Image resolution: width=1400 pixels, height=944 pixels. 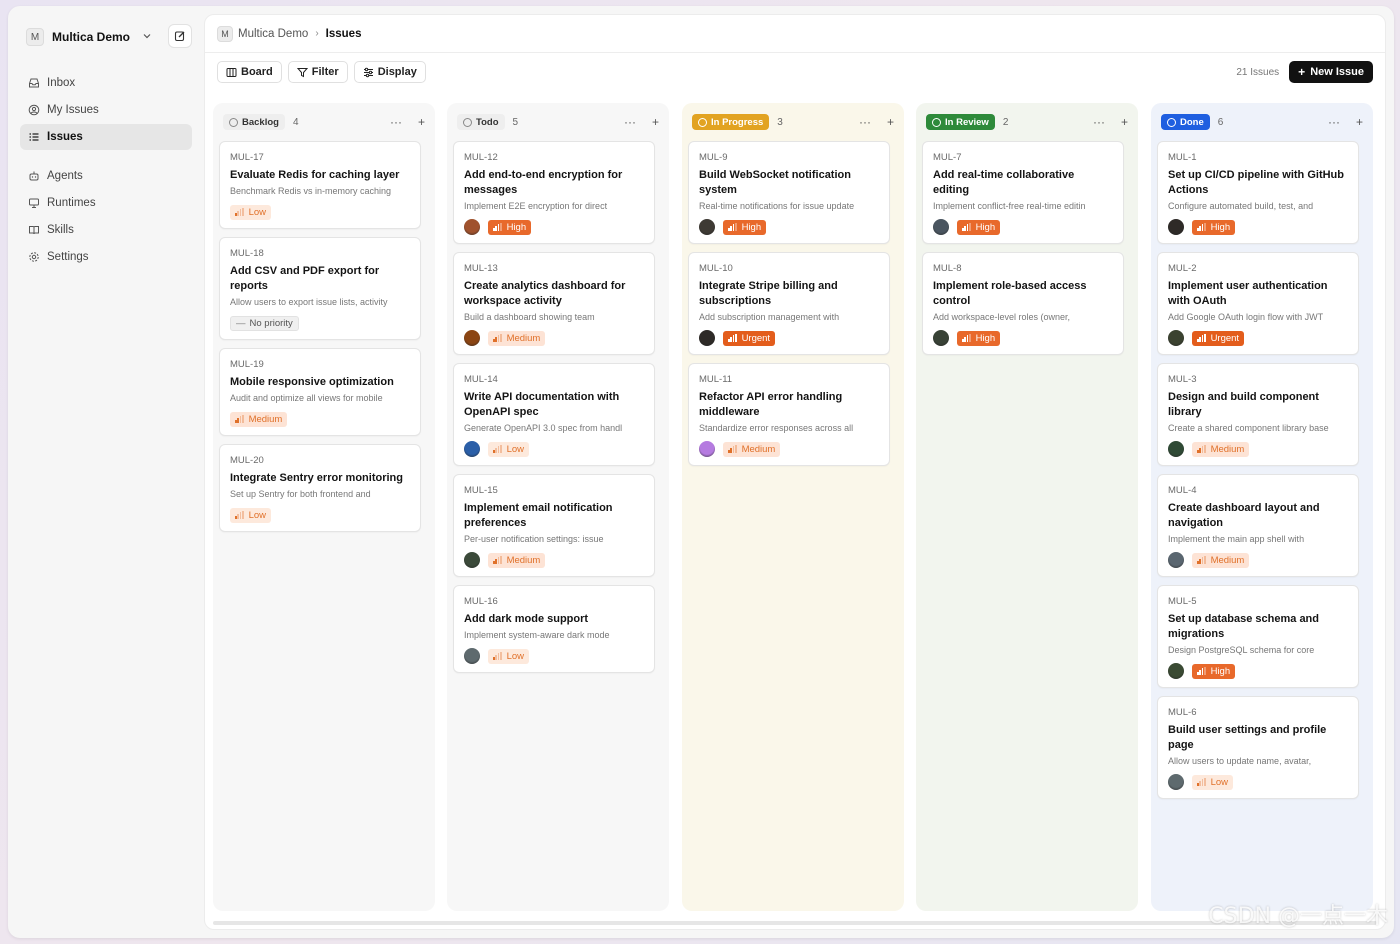 What do you see at coordinates (106, 257) in the screenshot?
I see `sidebar-item-settings: Settings` at bounding box center [106, 257].